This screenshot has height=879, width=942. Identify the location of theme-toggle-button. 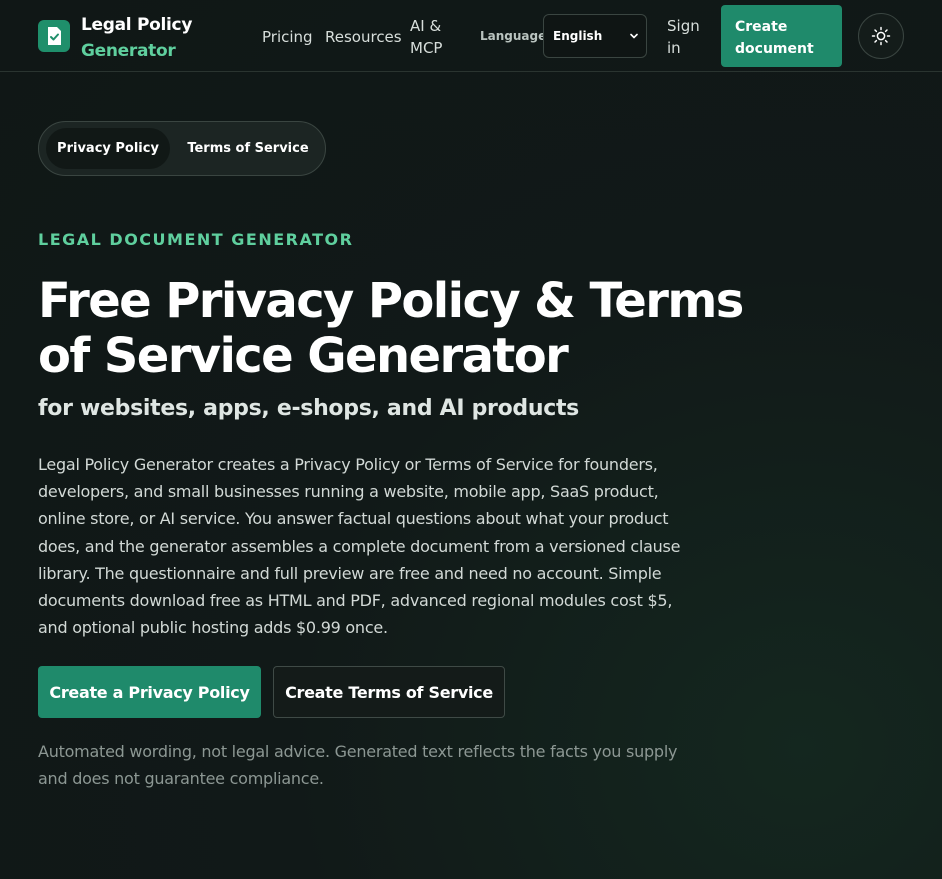
(881, 36).